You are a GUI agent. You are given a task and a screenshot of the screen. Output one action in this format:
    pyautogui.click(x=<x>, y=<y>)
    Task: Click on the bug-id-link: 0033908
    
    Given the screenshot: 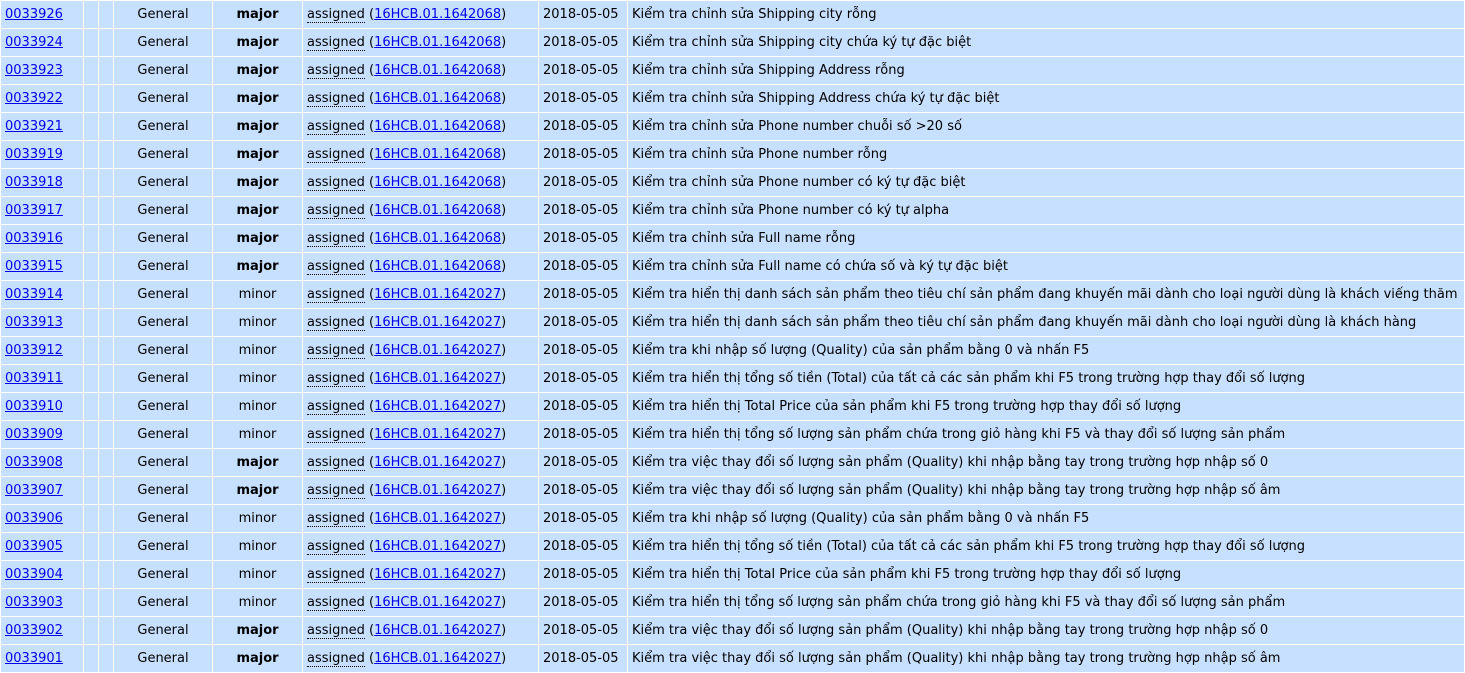 What is the action you would take?
    pyautogui.click(x=34, y=462)
    